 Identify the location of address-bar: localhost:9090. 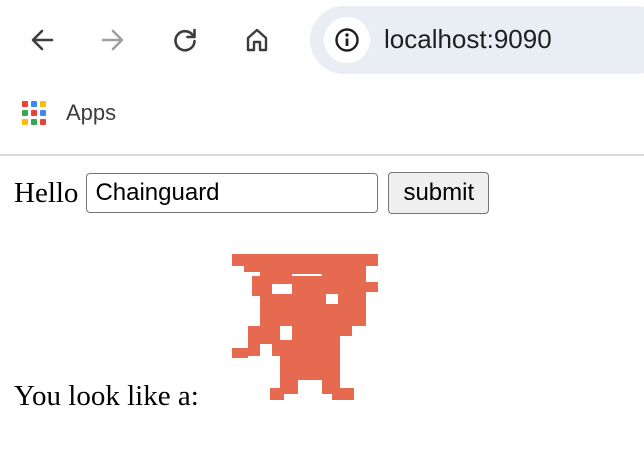
(477, 40).